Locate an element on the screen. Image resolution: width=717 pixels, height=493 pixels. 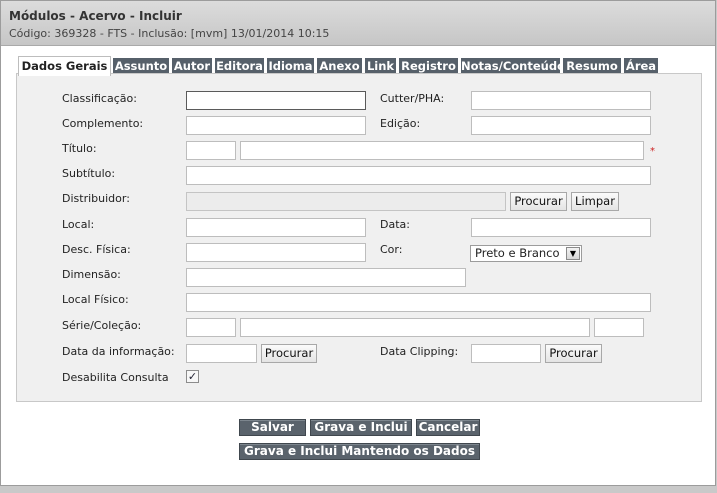
label-desc-fisica: Desc. Física: is located at coordinates (96, 249).